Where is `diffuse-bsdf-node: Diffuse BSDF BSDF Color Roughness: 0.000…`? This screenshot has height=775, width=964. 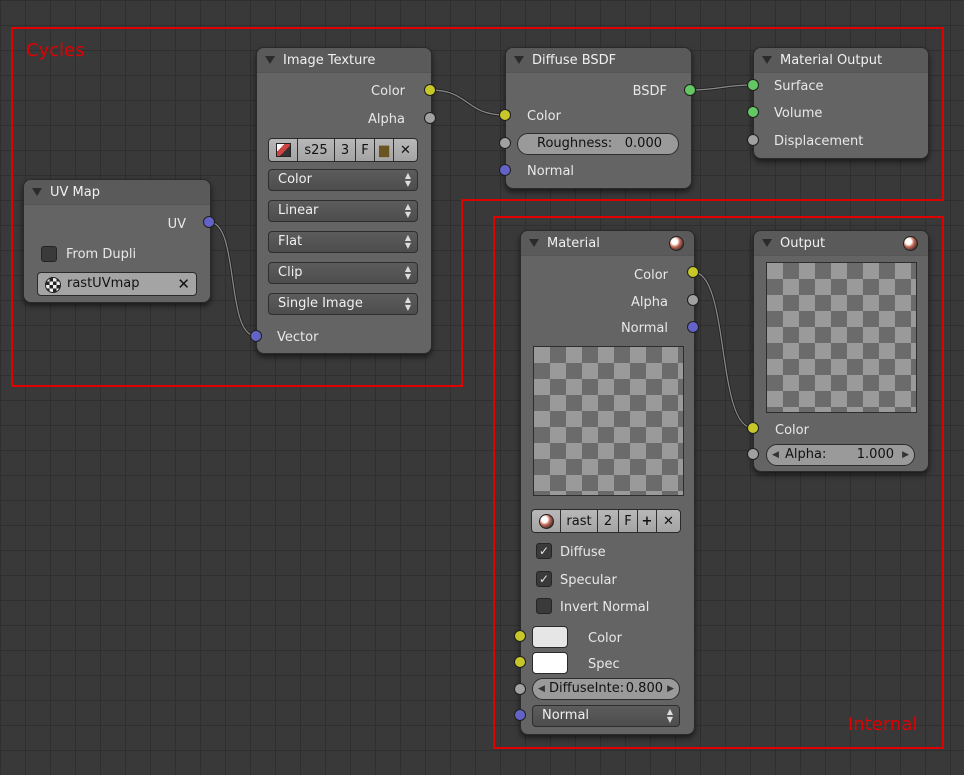
diffuse-bsdf-node: Diffuse BSDF BSDF Color Roughness: 0.000… is located at coordinates (598, 118).